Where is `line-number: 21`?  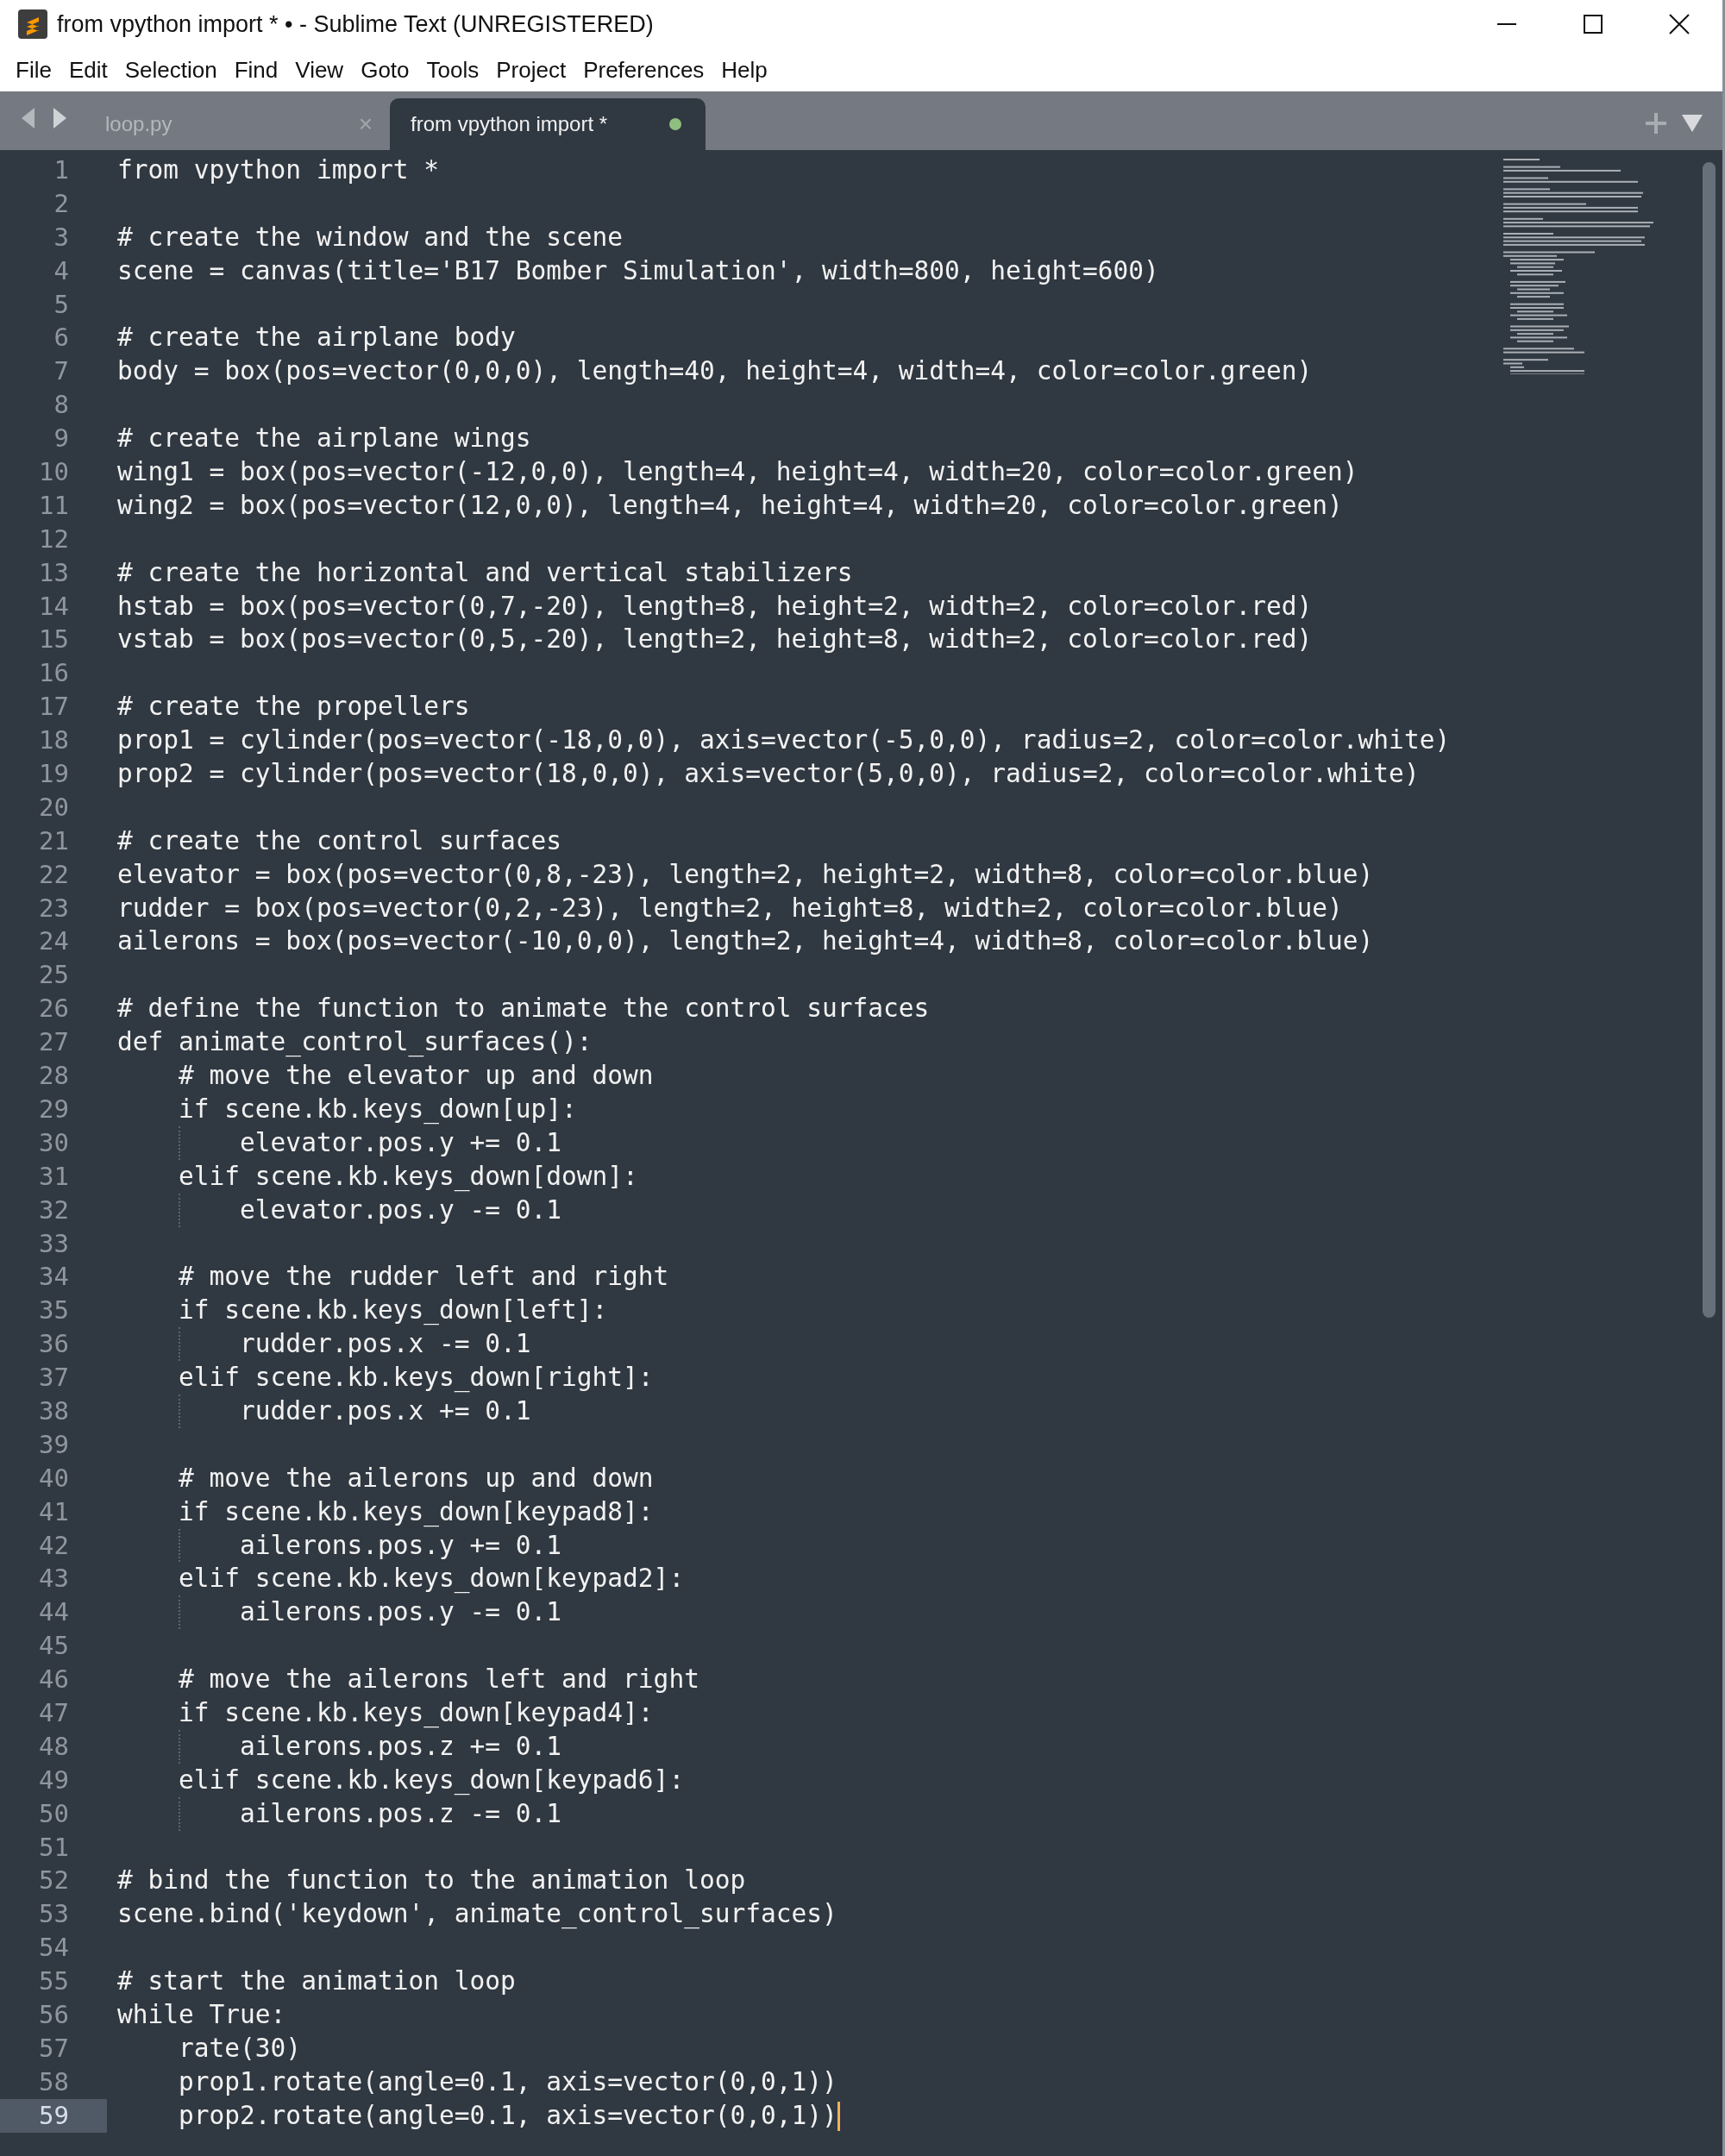
line-number: 21 is located at coordinates (54, 840).